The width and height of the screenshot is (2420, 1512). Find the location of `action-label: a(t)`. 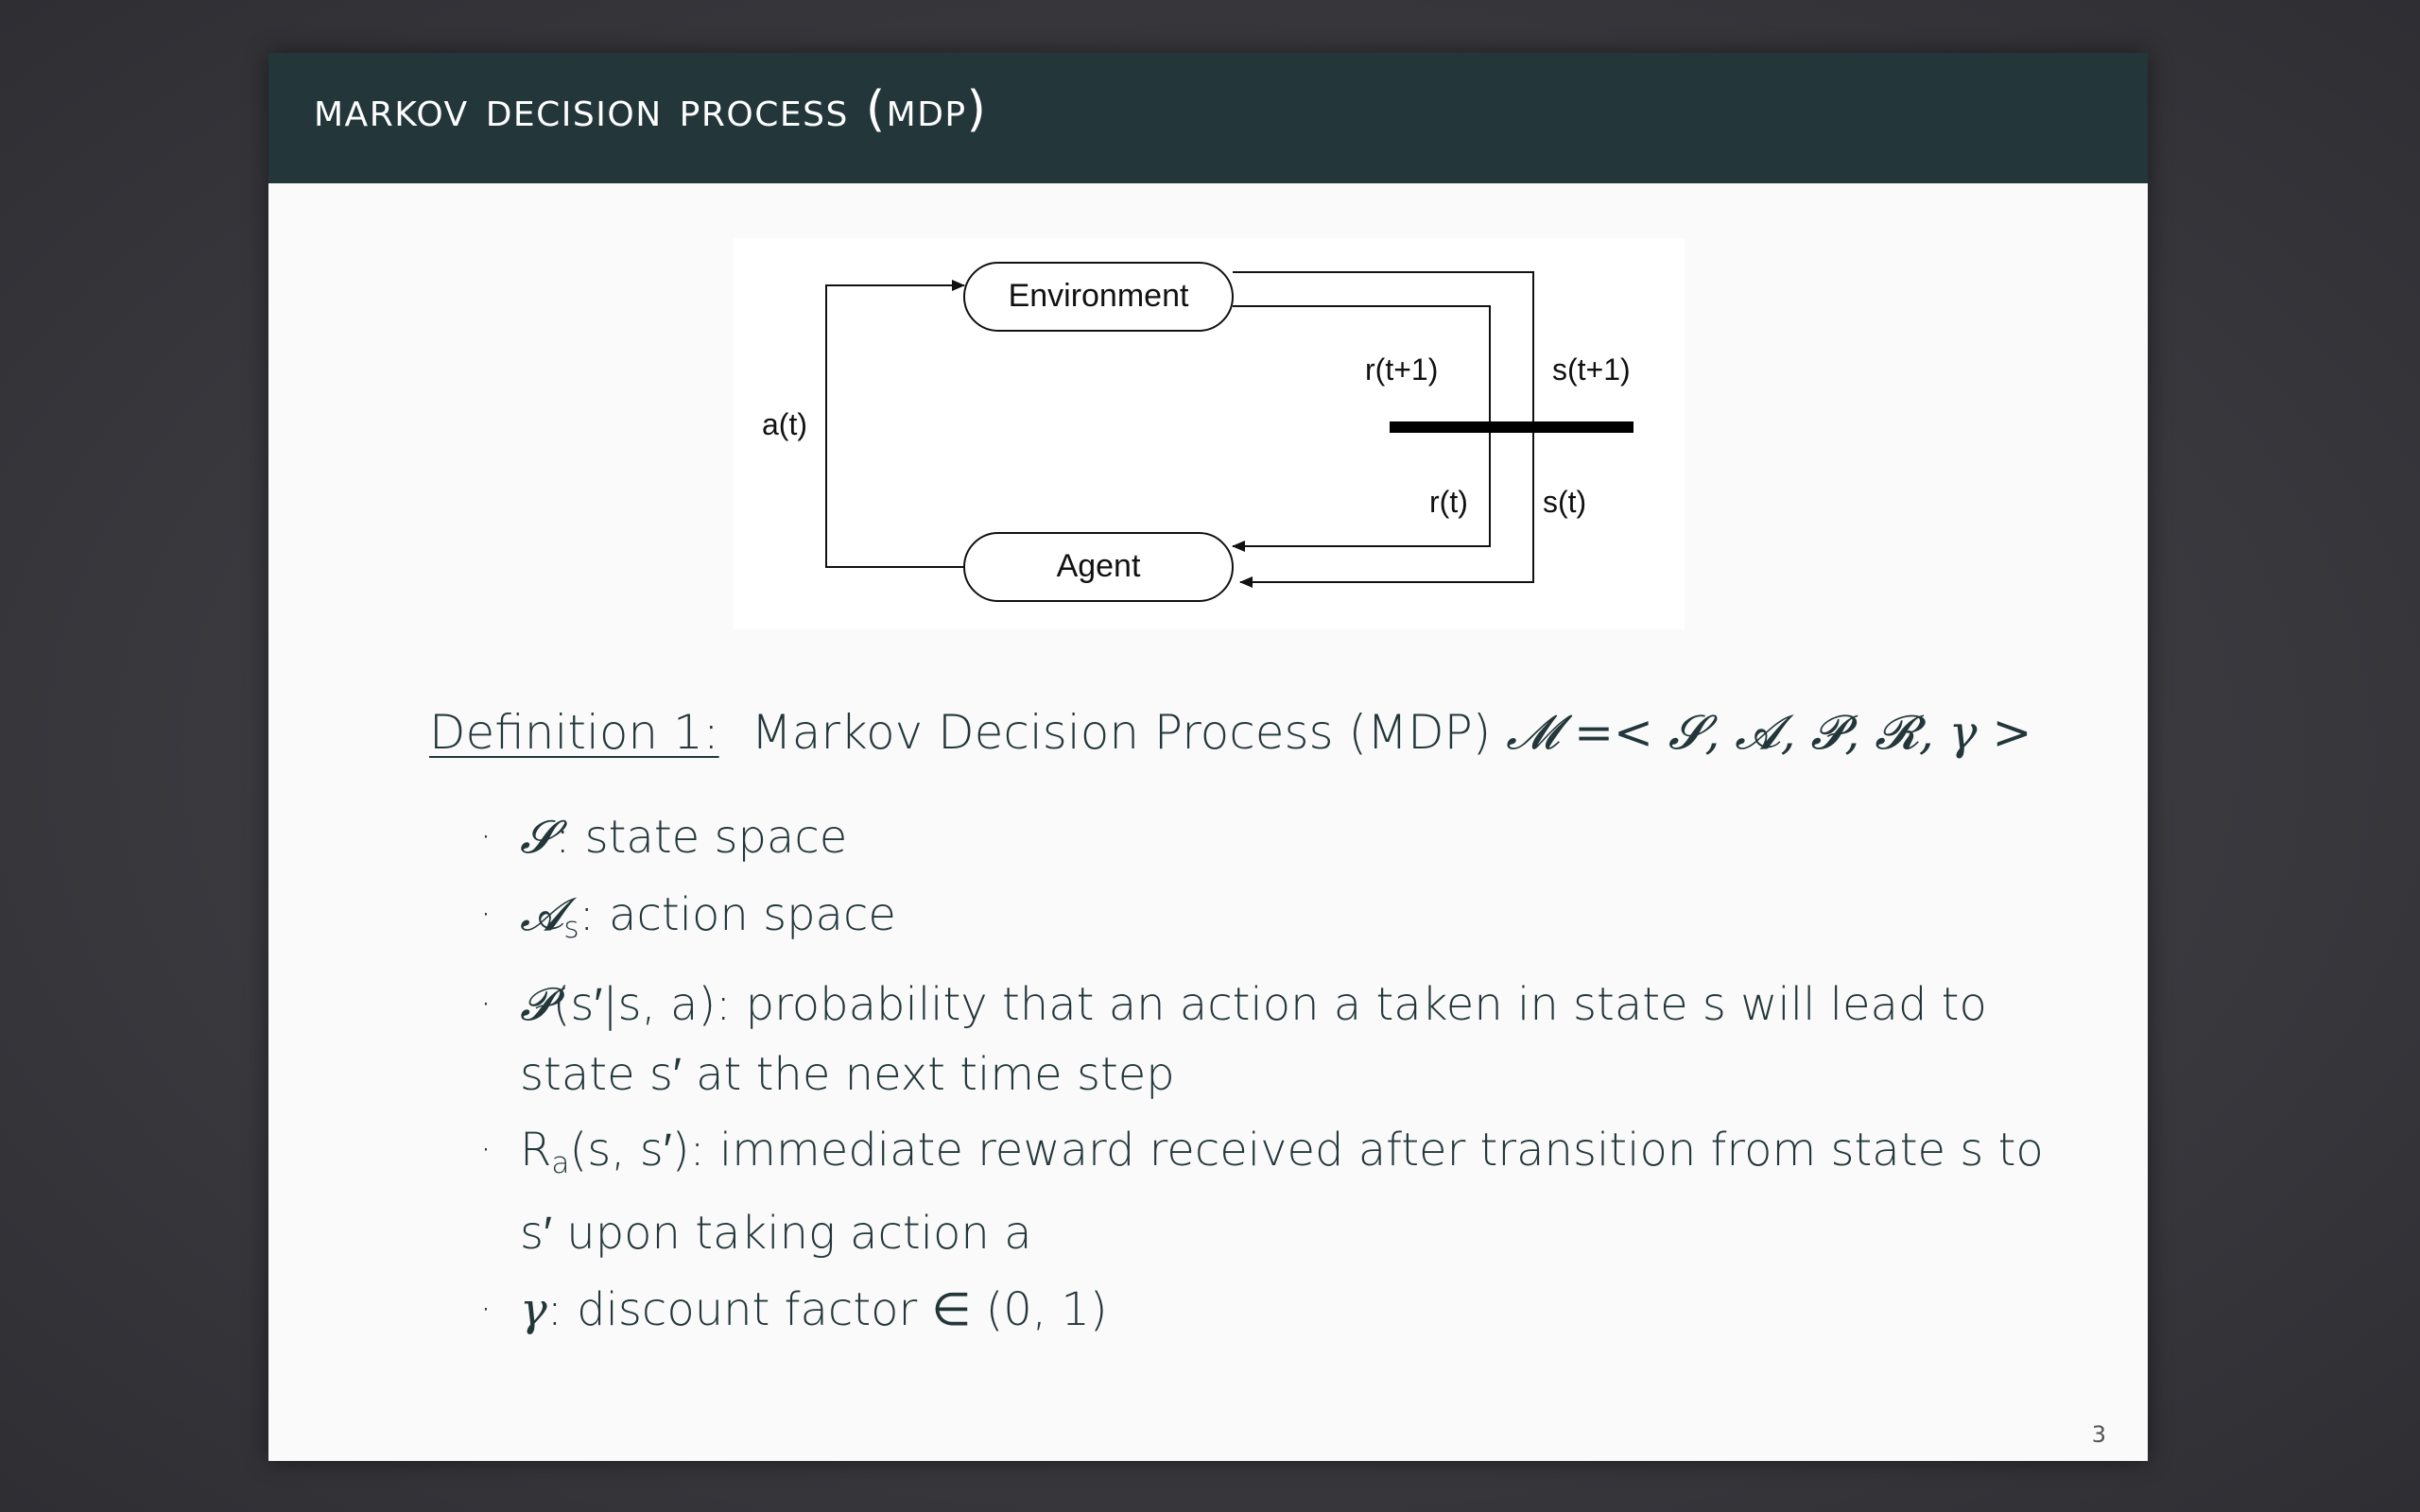

action-label: a(t) is located at coordinates (785, 424).